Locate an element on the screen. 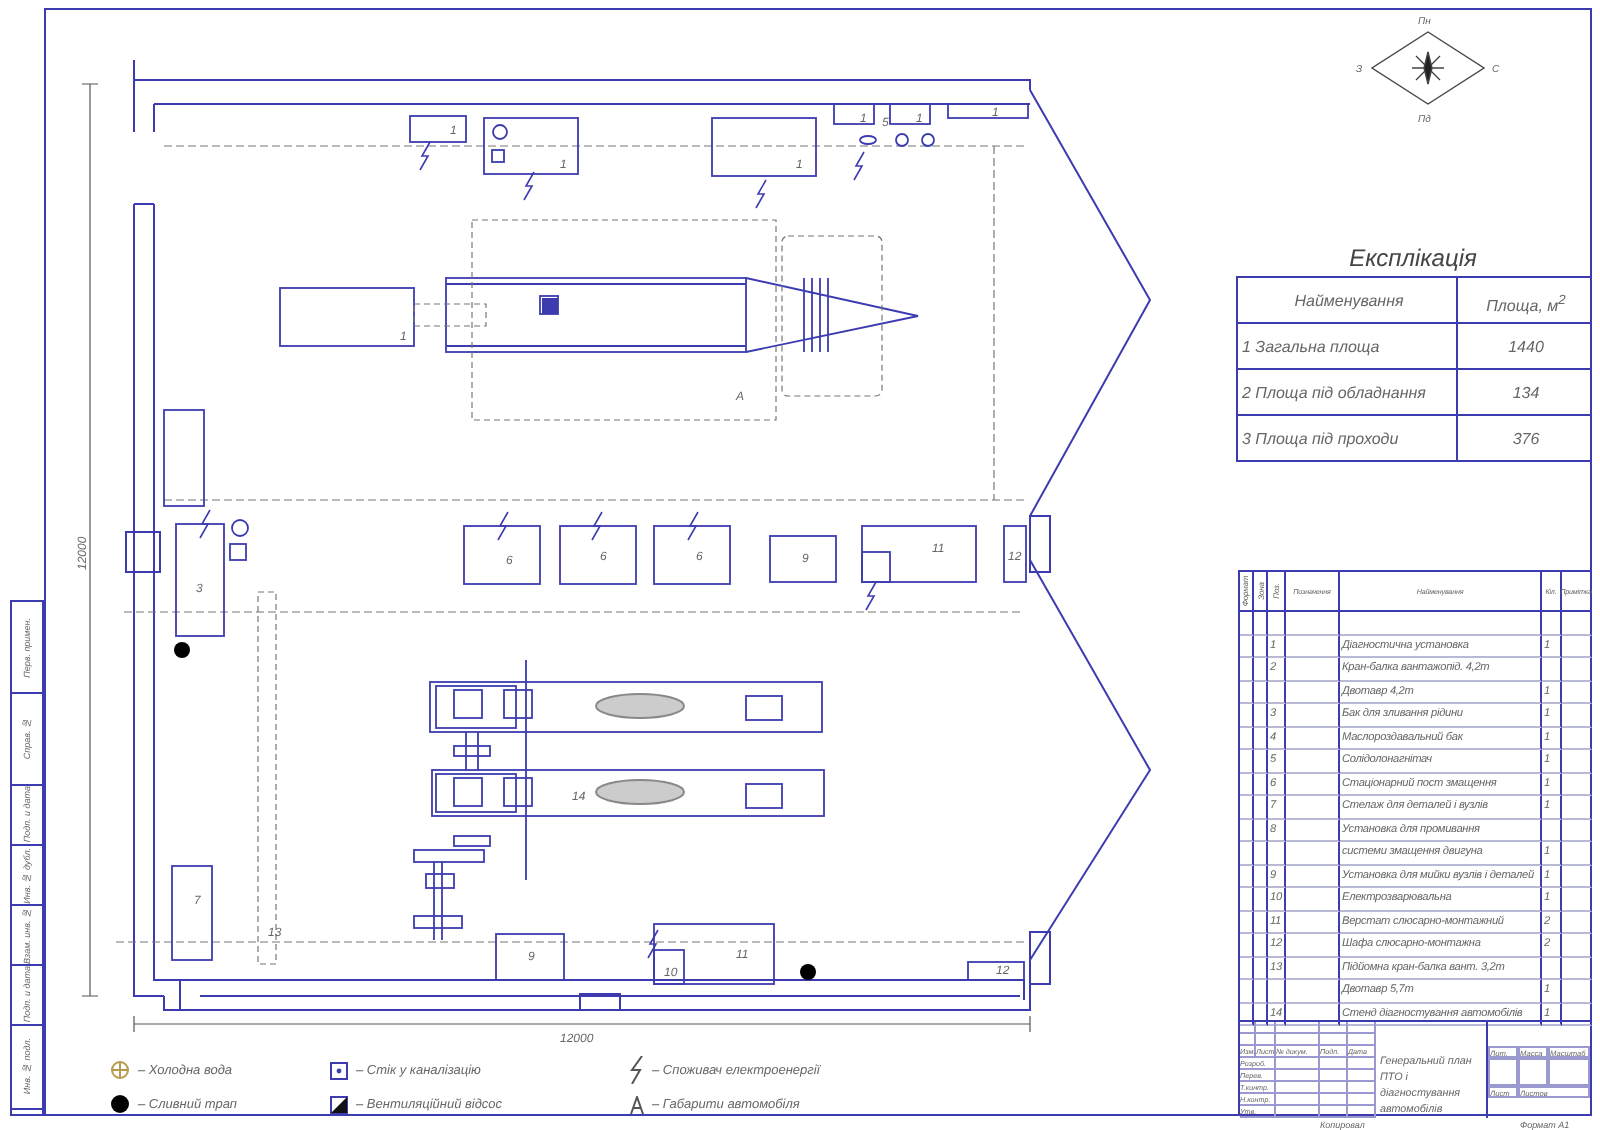 This screenshot has height=1130, width=1600. column-header: Найменування is located at coordinates (1348, 301).